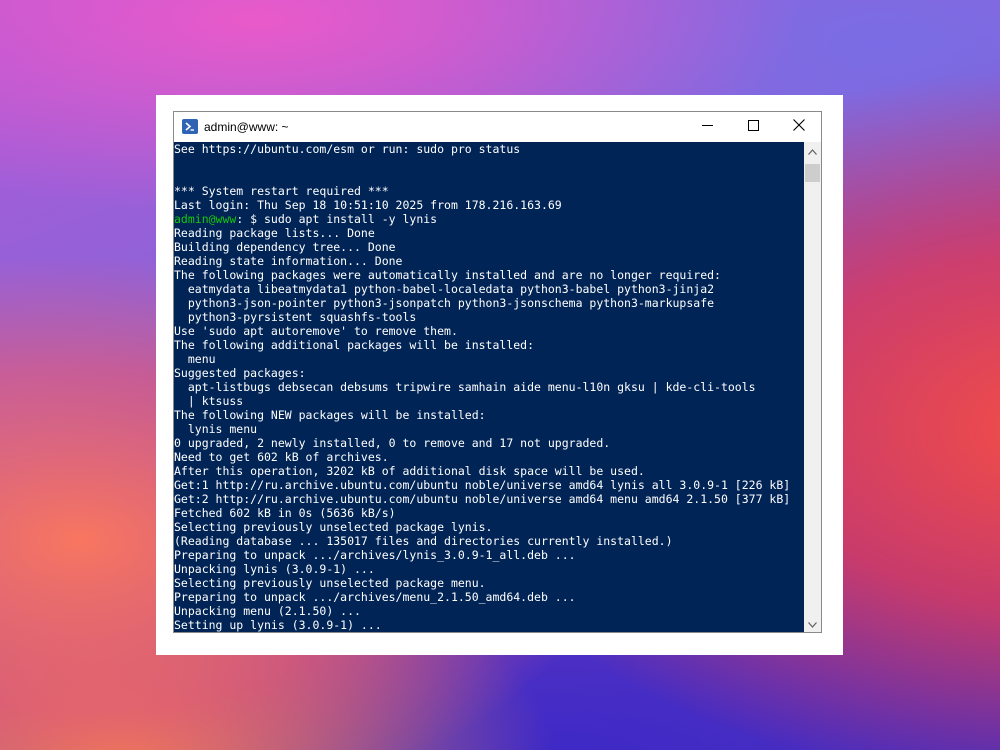  What do you see at coordinates (240, 373) in the screenshot?
I see `terminal-line: Suggested packages:` at bounding box center [240, 373].